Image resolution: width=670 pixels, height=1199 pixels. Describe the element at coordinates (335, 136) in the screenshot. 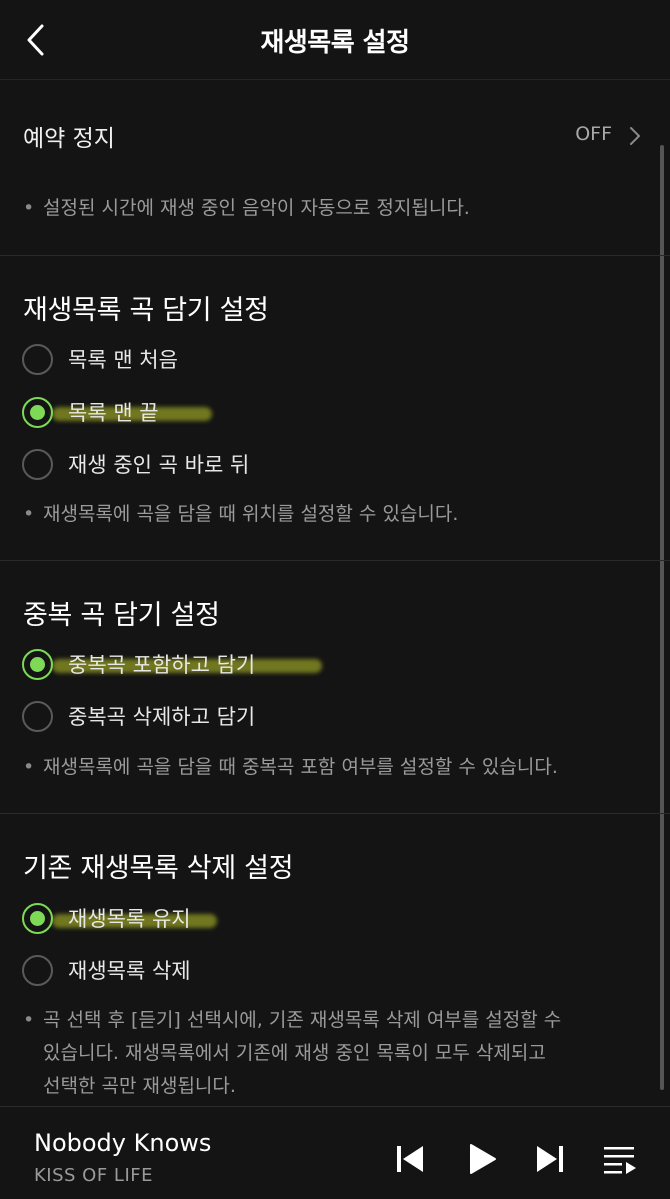

I see `reserve-stop-row: 예약 정지 OFF` at that location.